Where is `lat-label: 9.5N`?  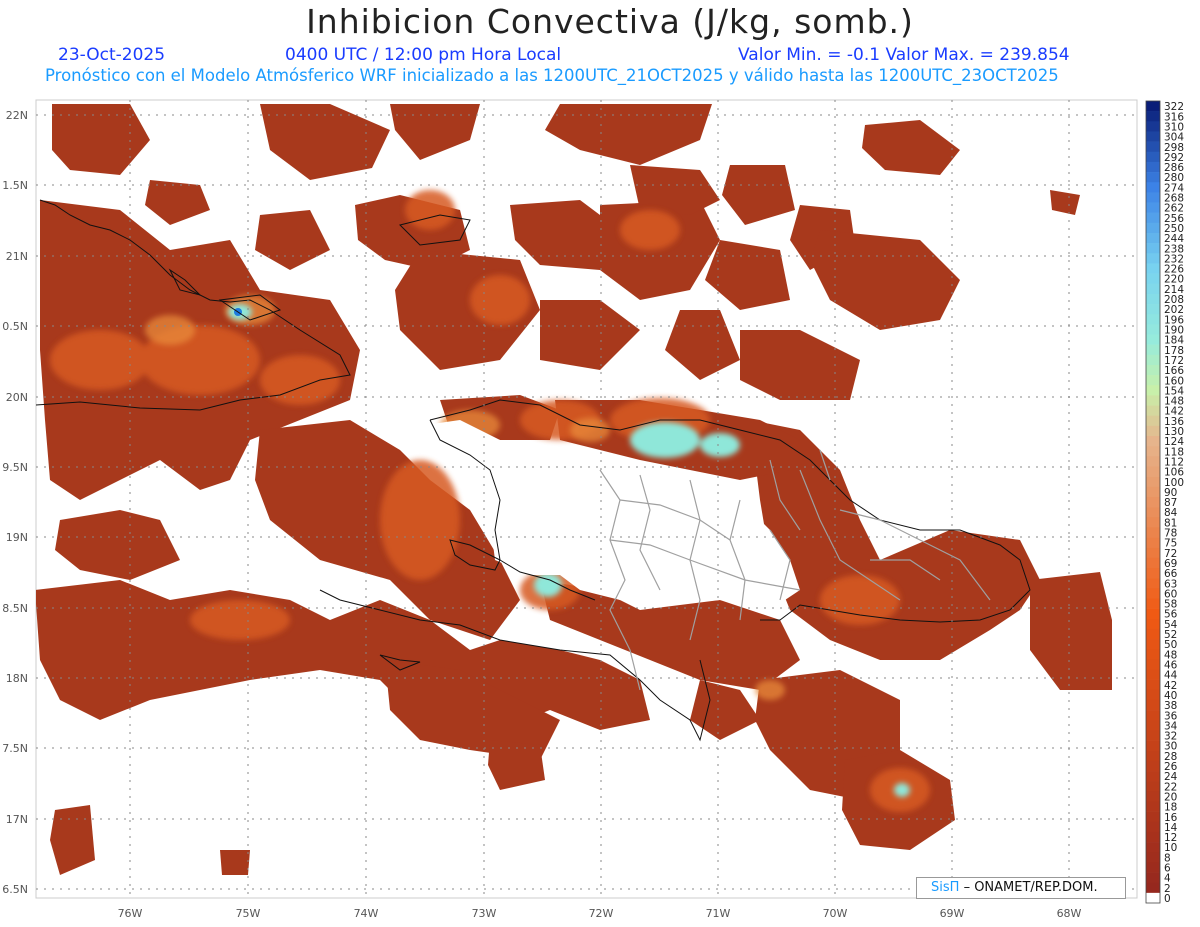
lat-label: 9.5N is located at coordinates (15, 467).